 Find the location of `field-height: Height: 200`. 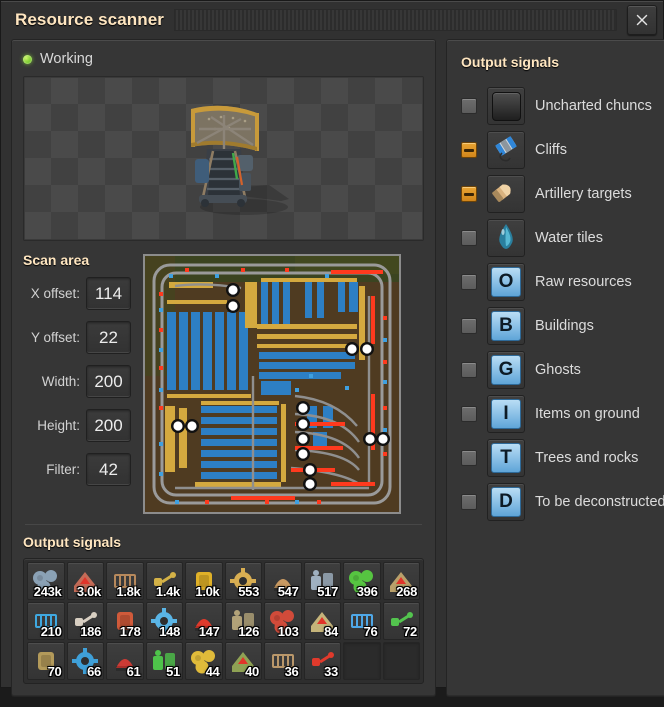

field-height: Height: 200 is located at coordinates (77, 425).